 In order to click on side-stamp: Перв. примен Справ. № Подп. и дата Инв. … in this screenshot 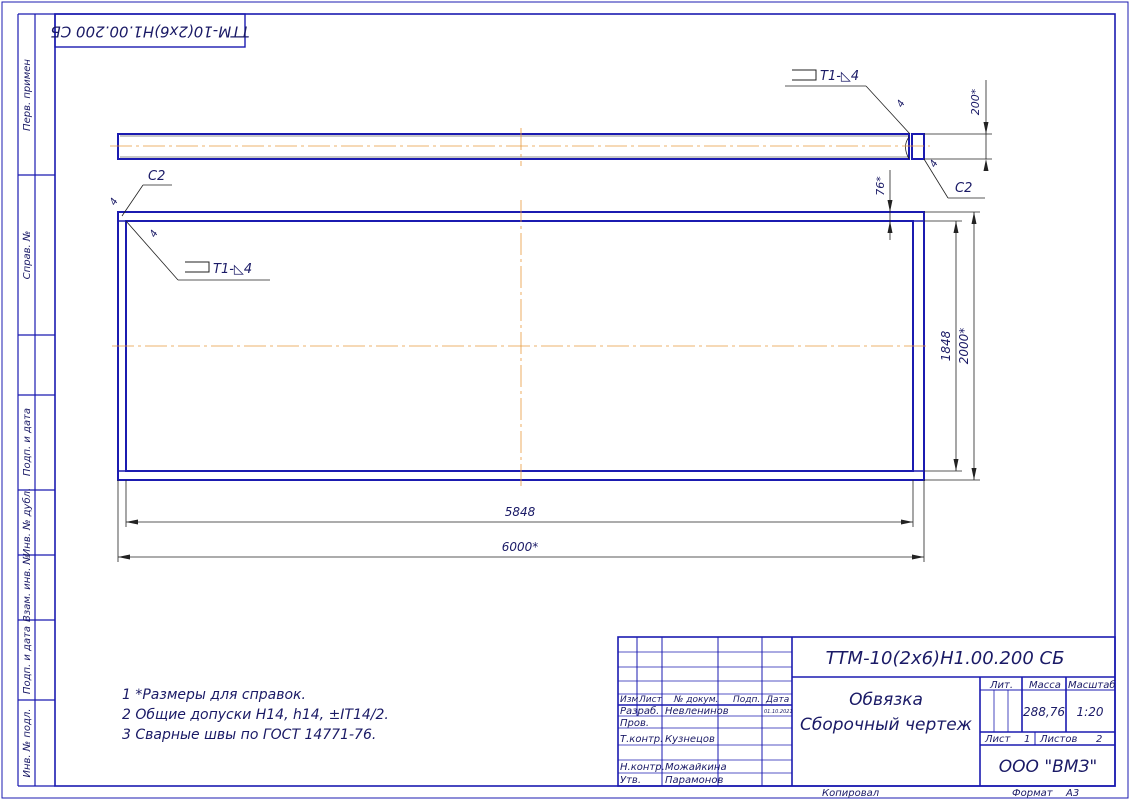, I will do `click(36, 400)`.